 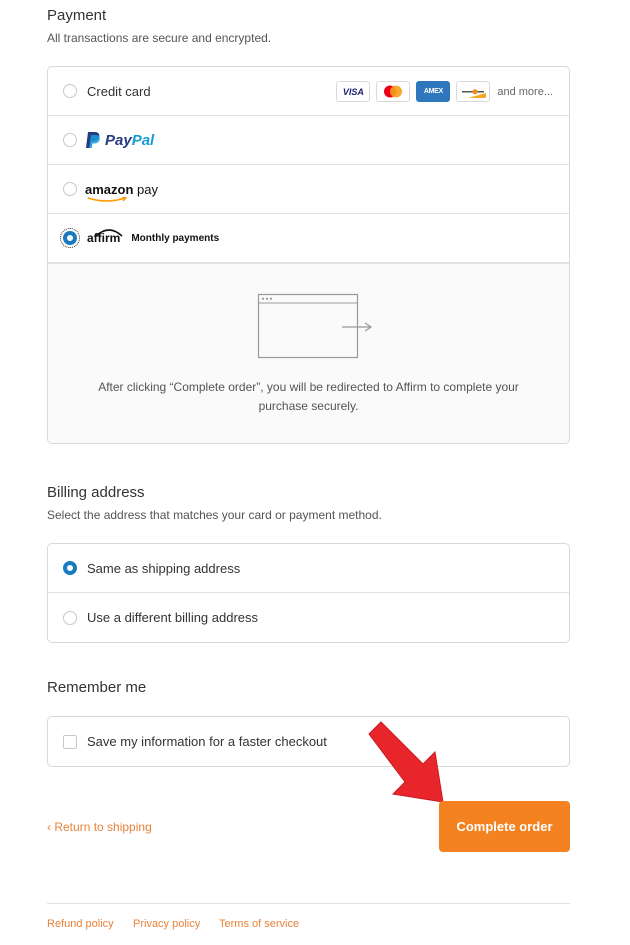 I want to click on amazon-smile-icon, so click(x=107, y=199).